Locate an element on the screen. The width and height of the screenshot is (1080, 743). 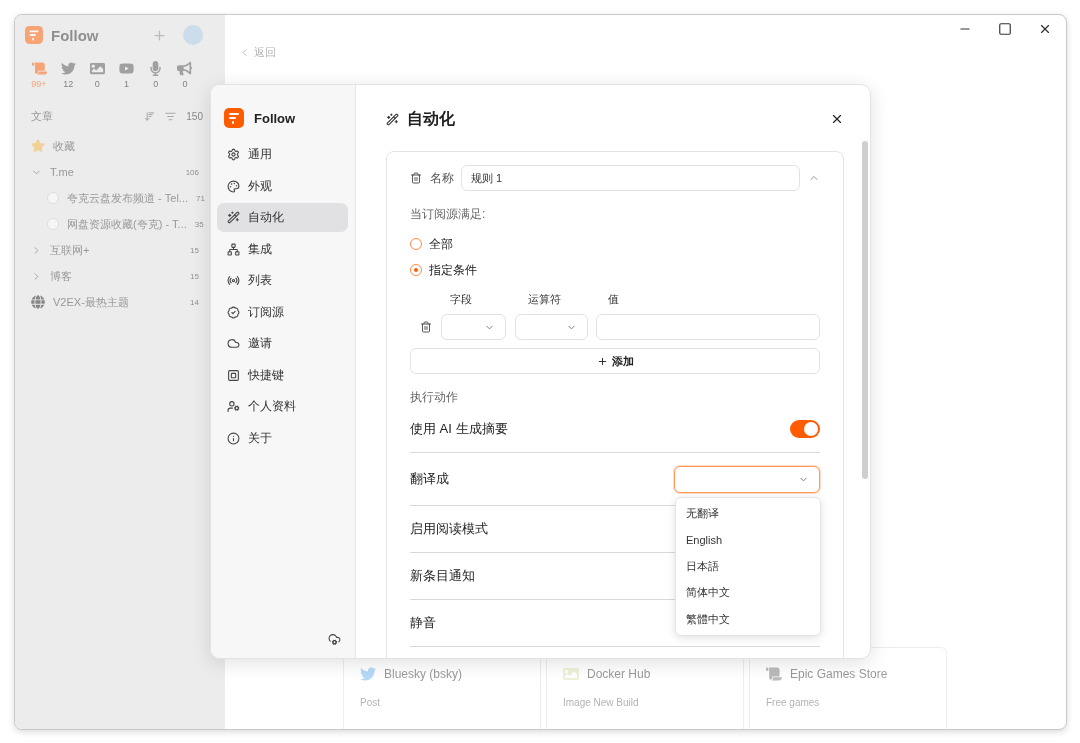
nav-item: 自动化 is located at coordinates (282, 217).